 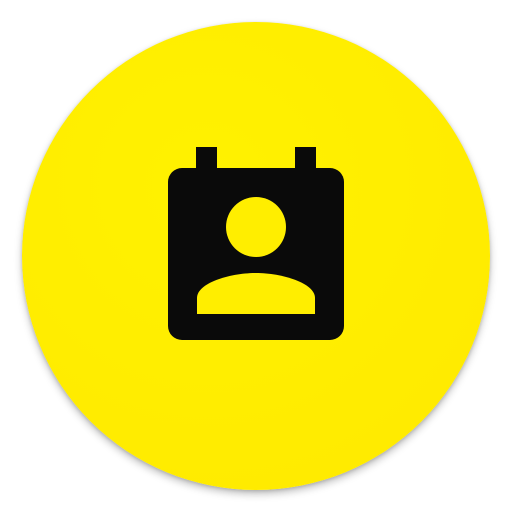 I want to click on person-head, so click(x=256, y=227).